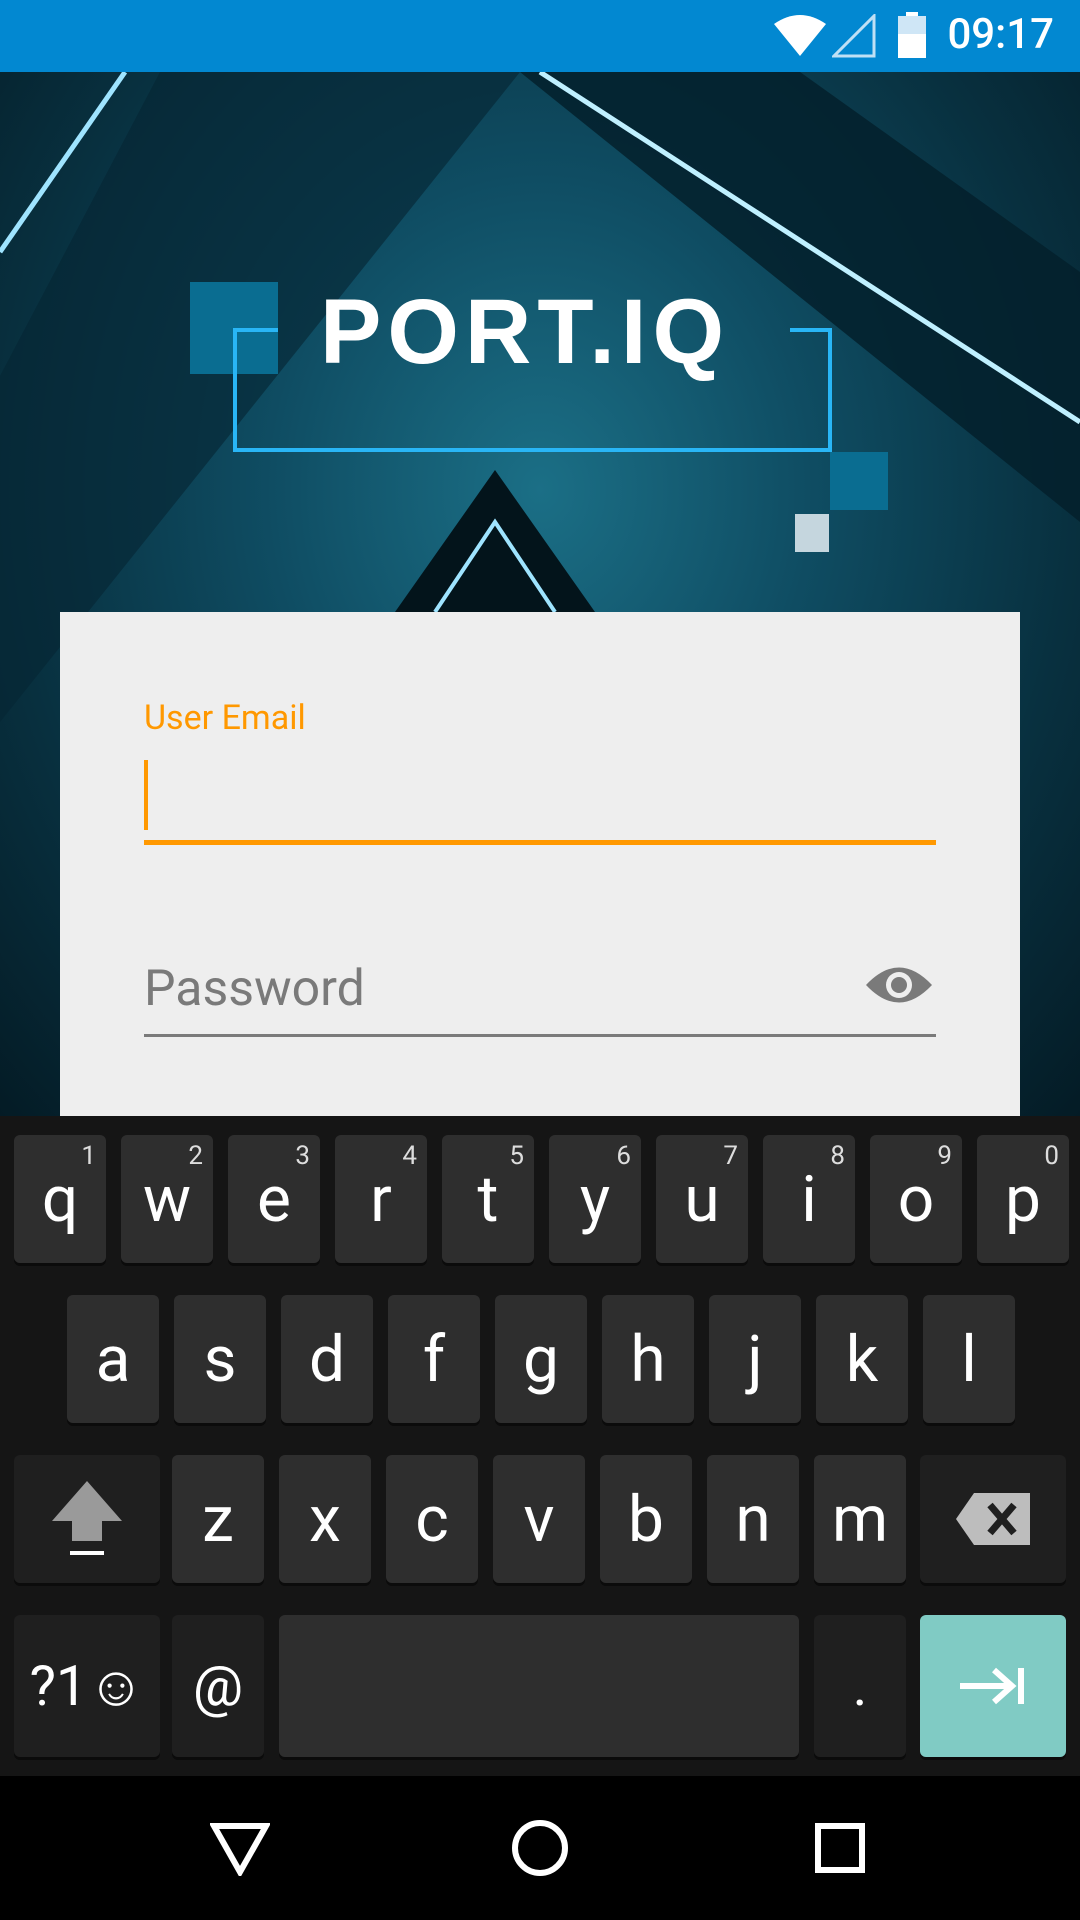  I want to click on eye-icon, so click(899, 985).